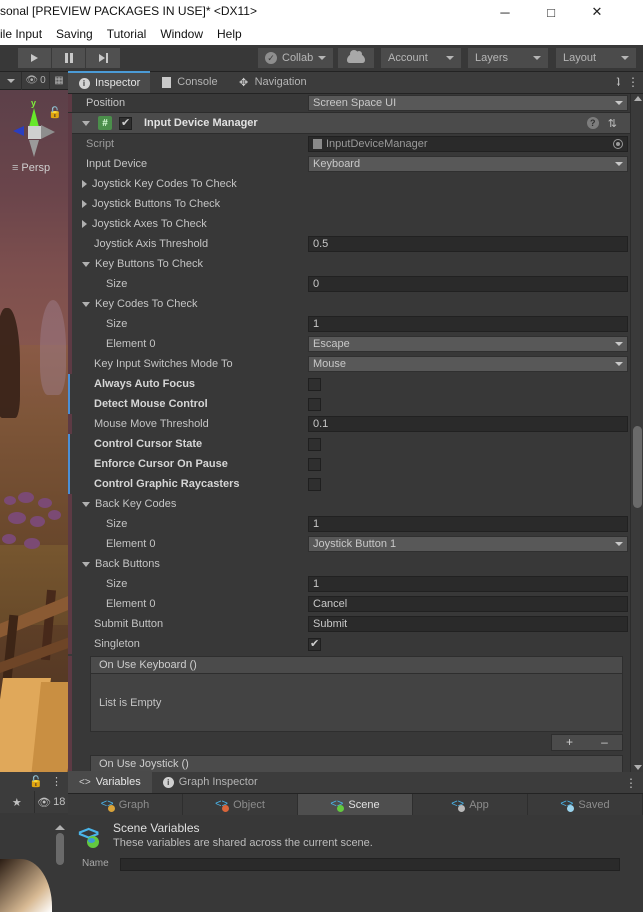 This screenshot has height=912, width=643. Describe the element at coordinates (31, 168) in the screenshot. I see `scene-projection-label: Persp` at that location.